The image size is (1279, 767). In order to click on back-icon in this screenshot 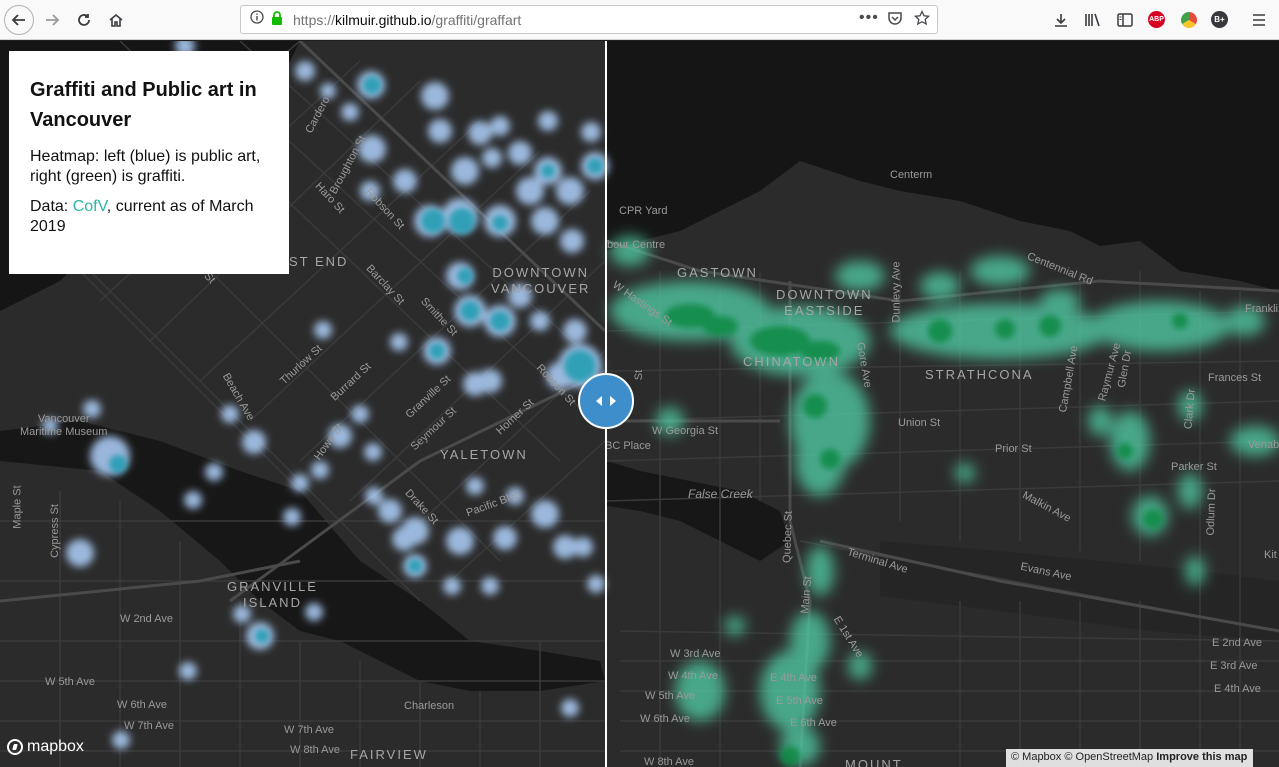, I will do `click(19, 20)`.